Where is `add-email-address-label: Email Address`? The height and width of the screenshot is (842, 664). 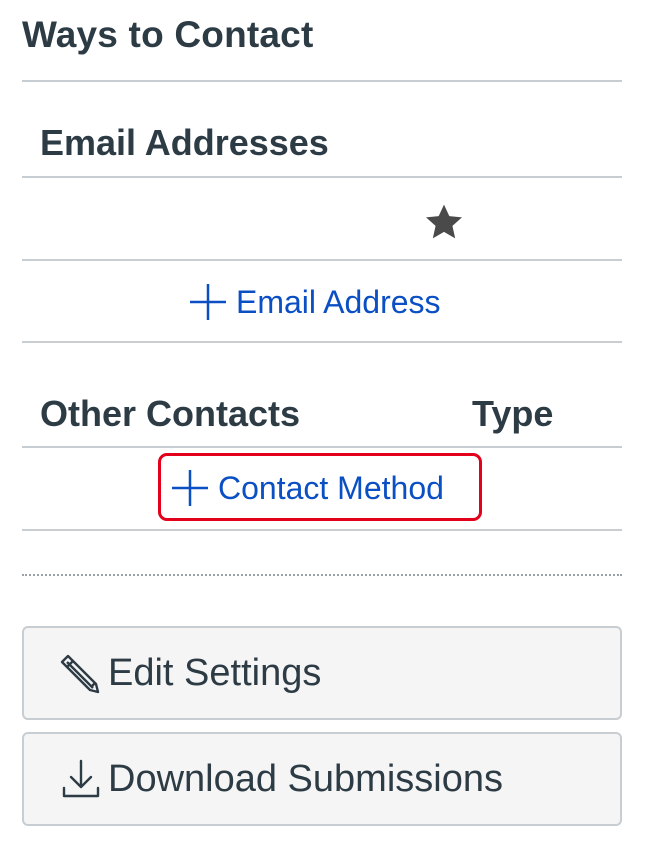
add-email-address-label: Email Address is located at coordinates (338, 301).